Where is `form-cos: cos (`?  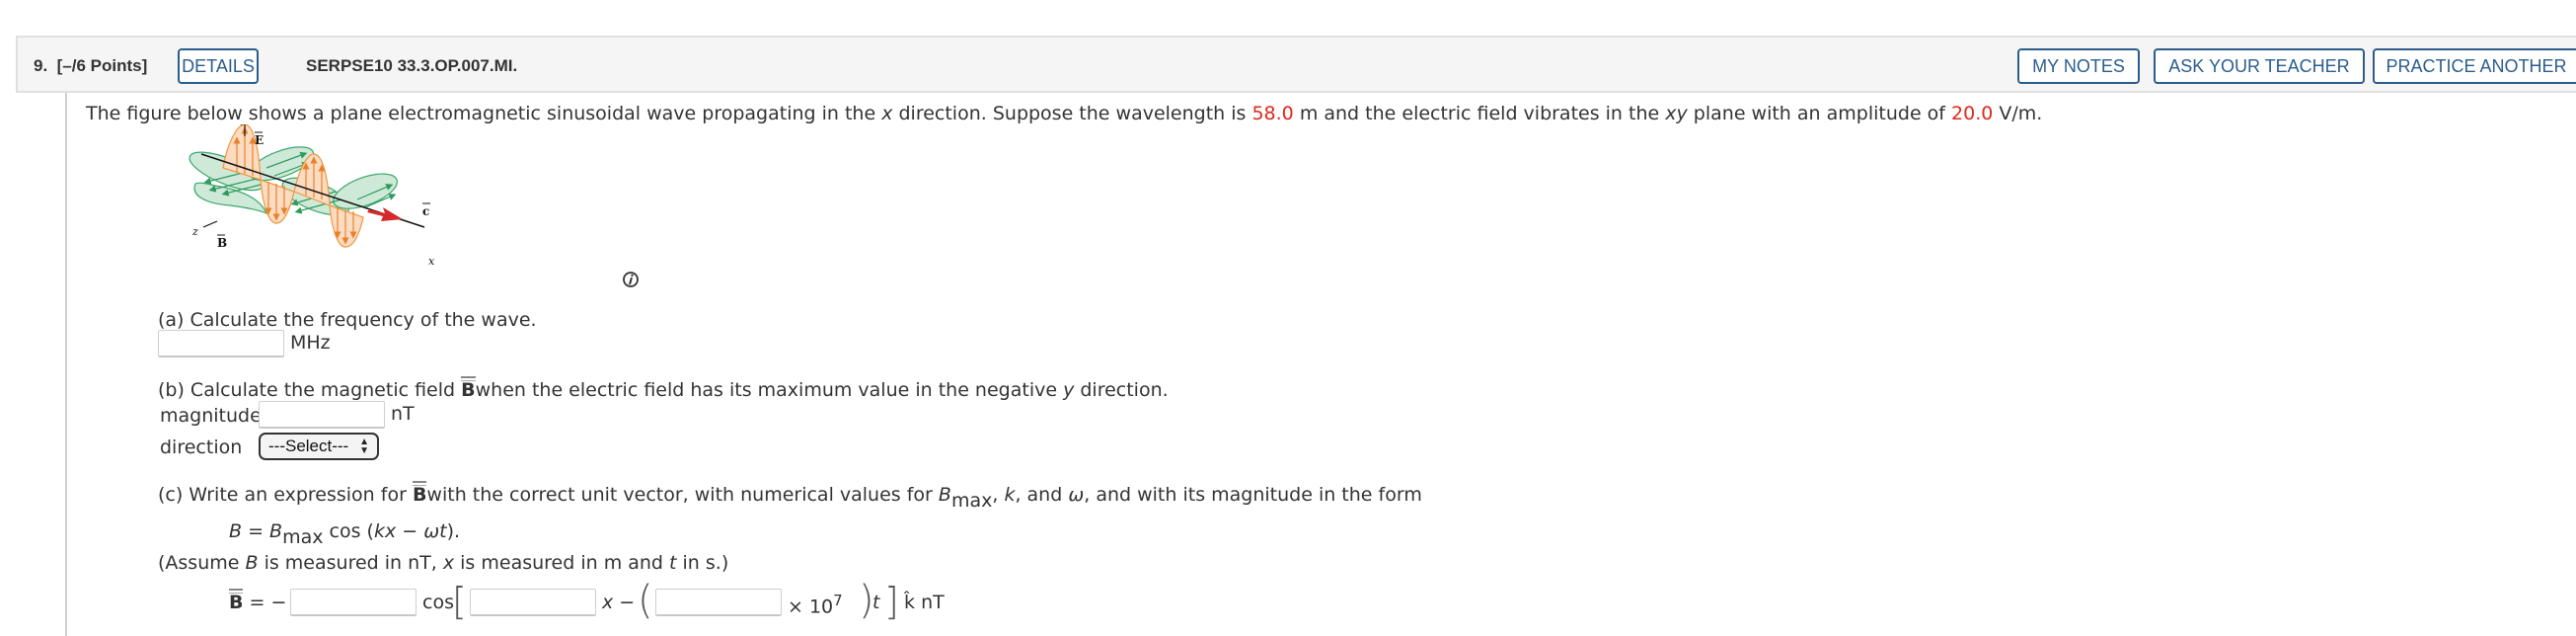 form-cos: cos ( is located at coordinates (348, 531).